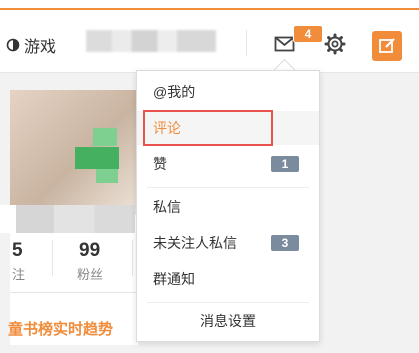  Describe the element at coordinates (67, 219) in the screenshot. I see `blurred-username` at that location.